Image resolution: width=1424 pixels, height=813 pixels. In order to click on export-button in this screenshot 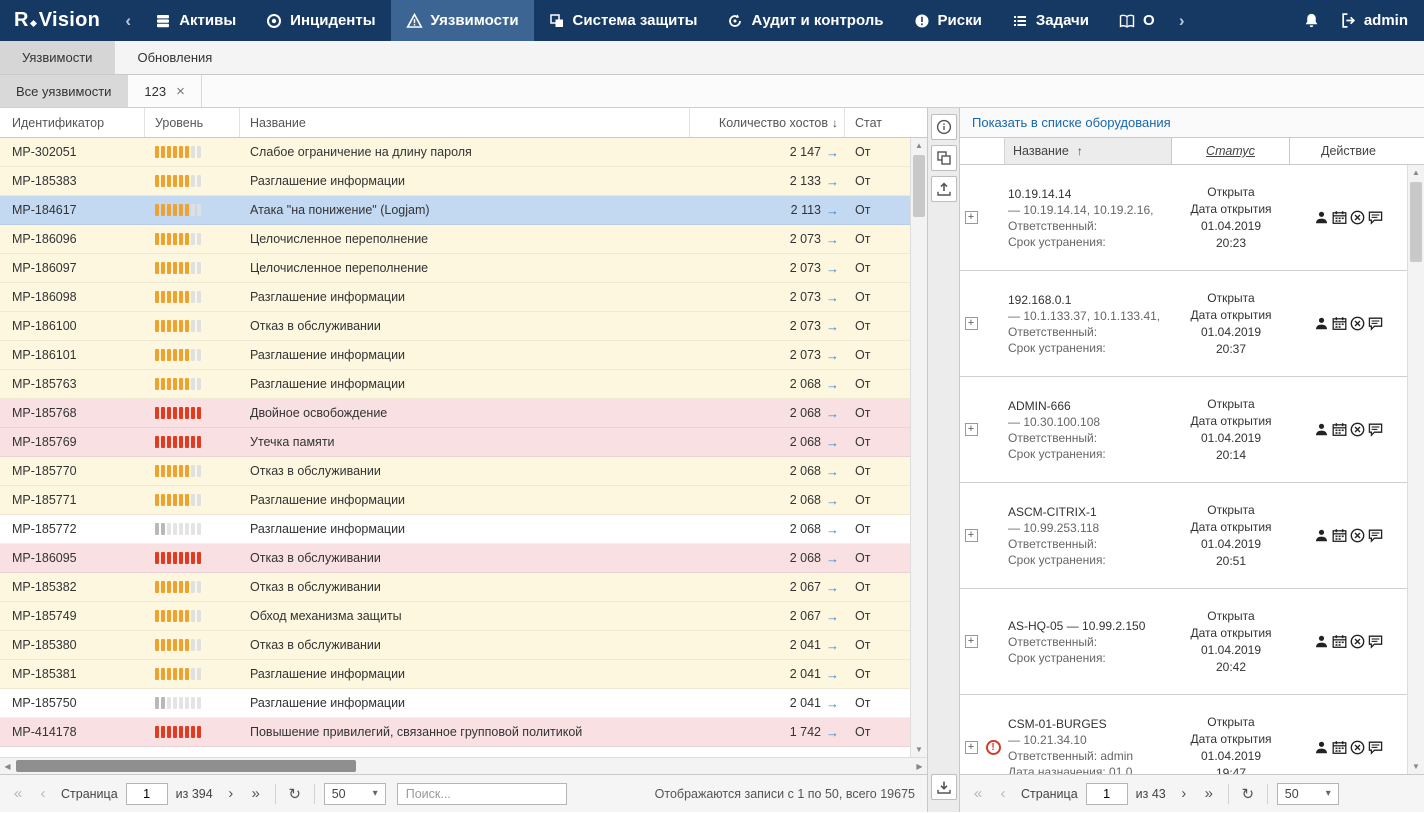, I will do `click(943, 189)`.